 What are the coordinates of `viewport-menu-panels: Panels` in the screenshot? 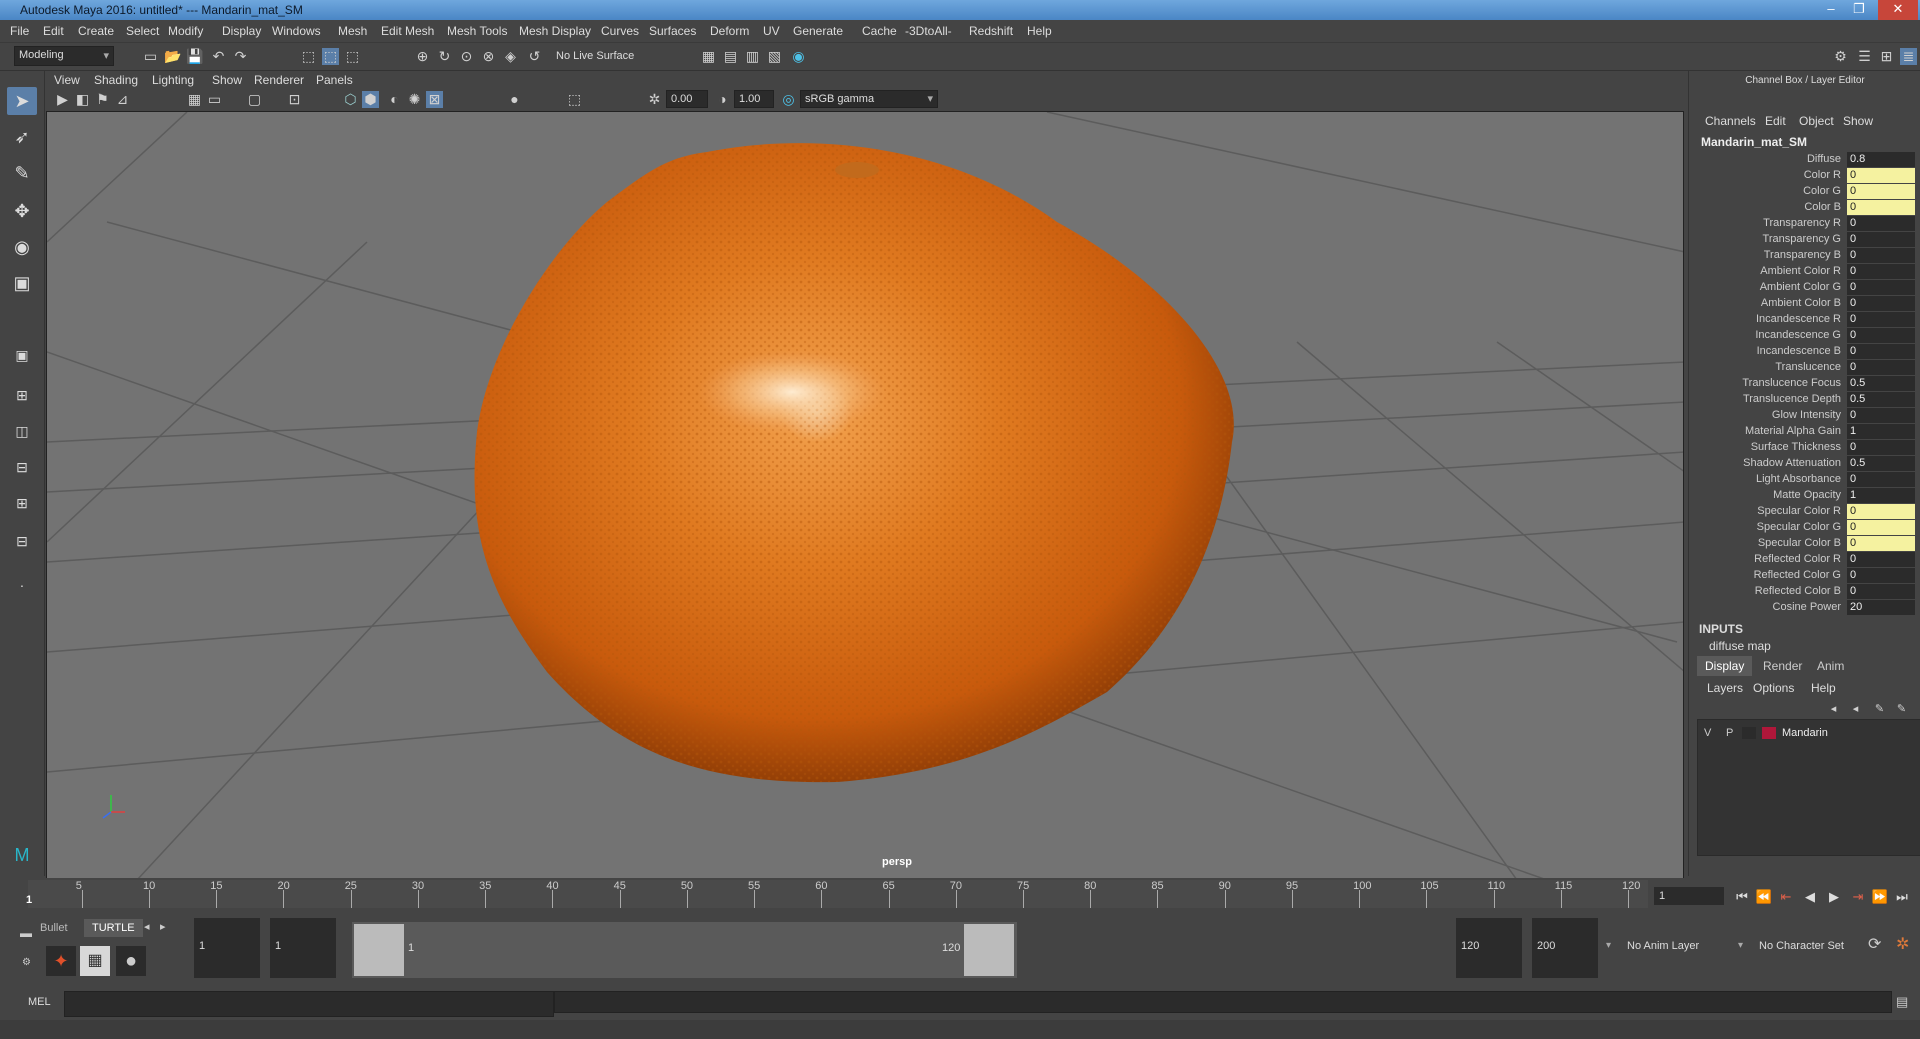 It's located at (334, 80).